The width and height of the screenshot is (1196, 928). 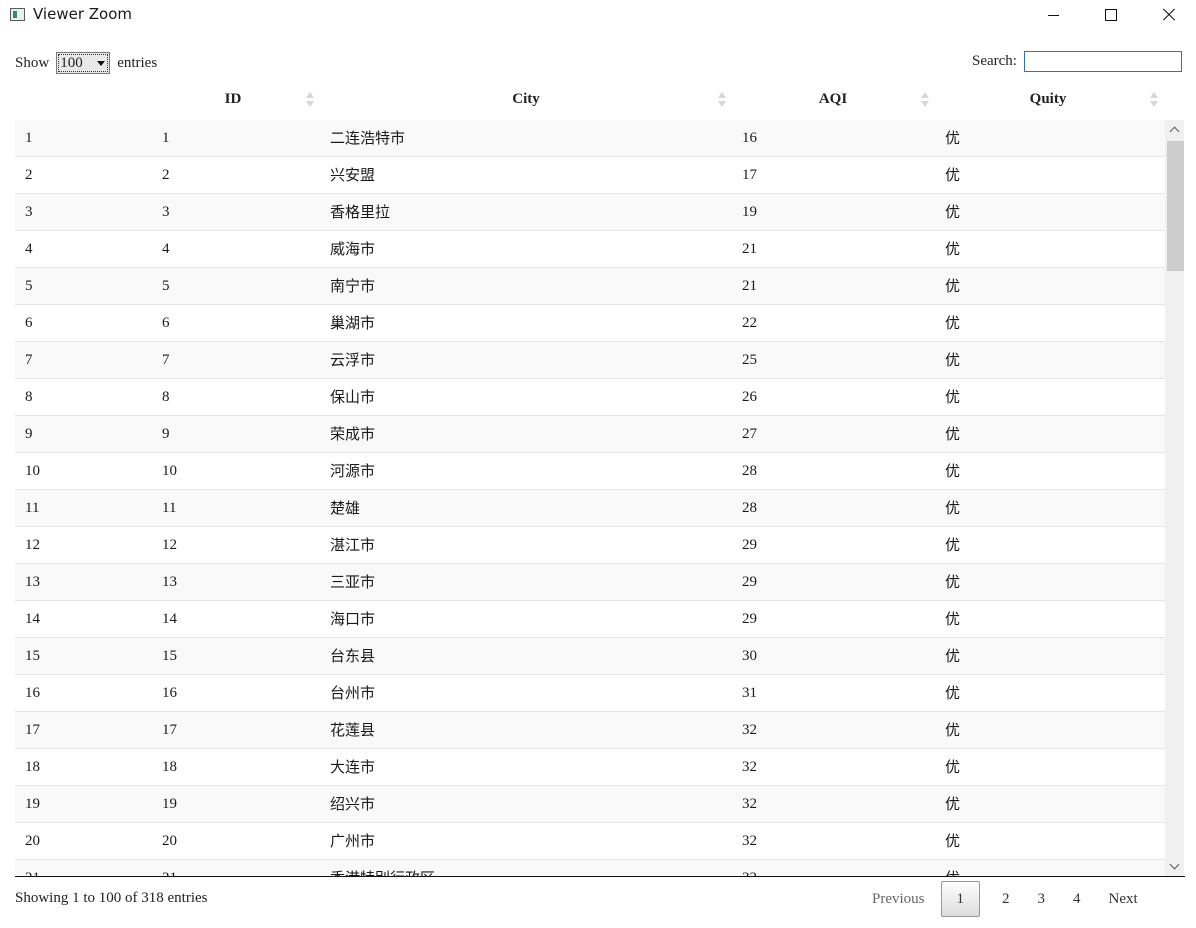 What do you see at coordinates (590, 471) in the screenshot?
I see `table-row: 10 10 河源市 28 优` at bounding box center [590, 471].